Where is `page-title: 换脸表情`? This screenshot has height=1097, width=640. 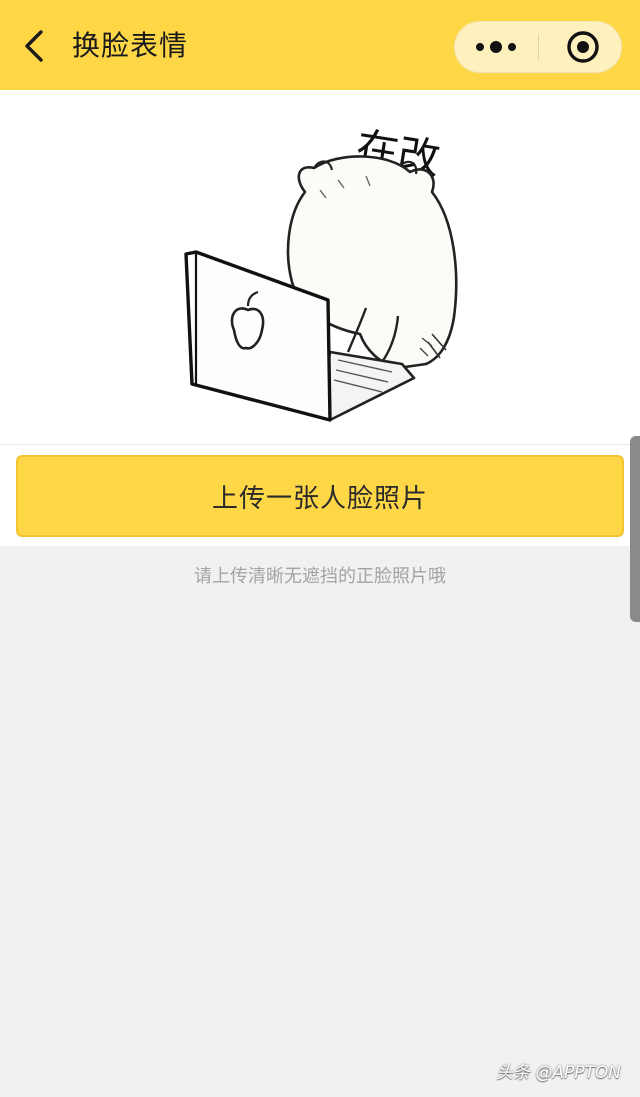 page-title: 换脸表情 is located at coordinates (130, 45).